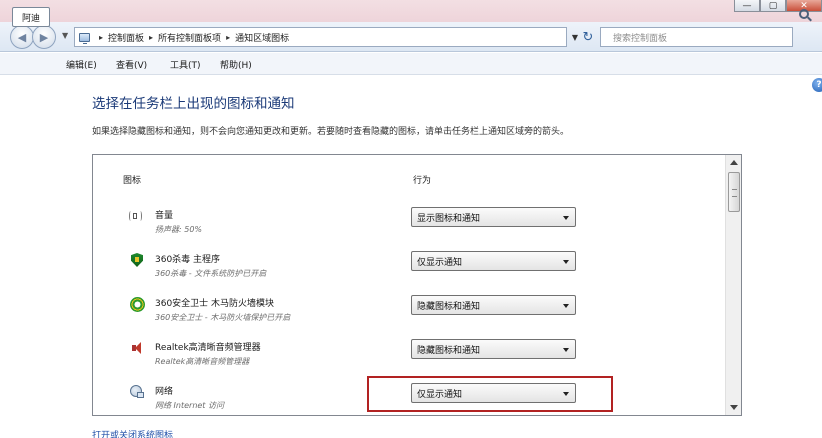 The width and height of the screenshot is (822, 438). I want to click on menu-bar: 编辑(E) 查看(V) 工具(T) 帮助(H), so click(411, 64).